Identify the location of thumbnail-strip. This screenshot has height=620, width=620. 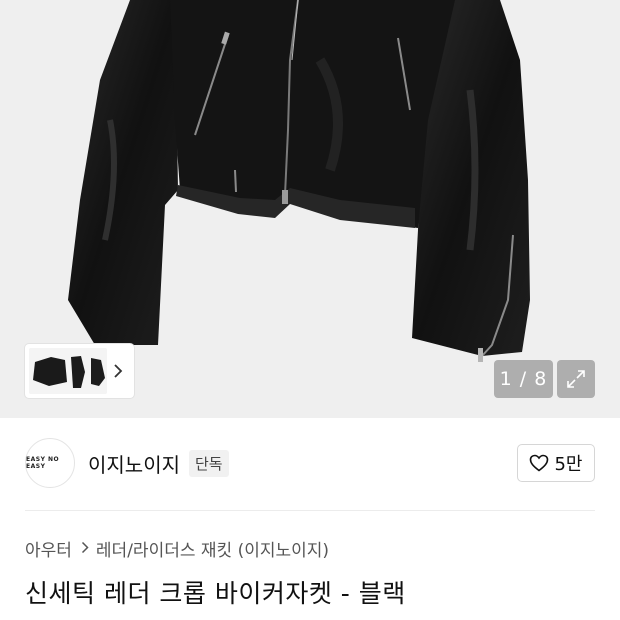
(79, 371).